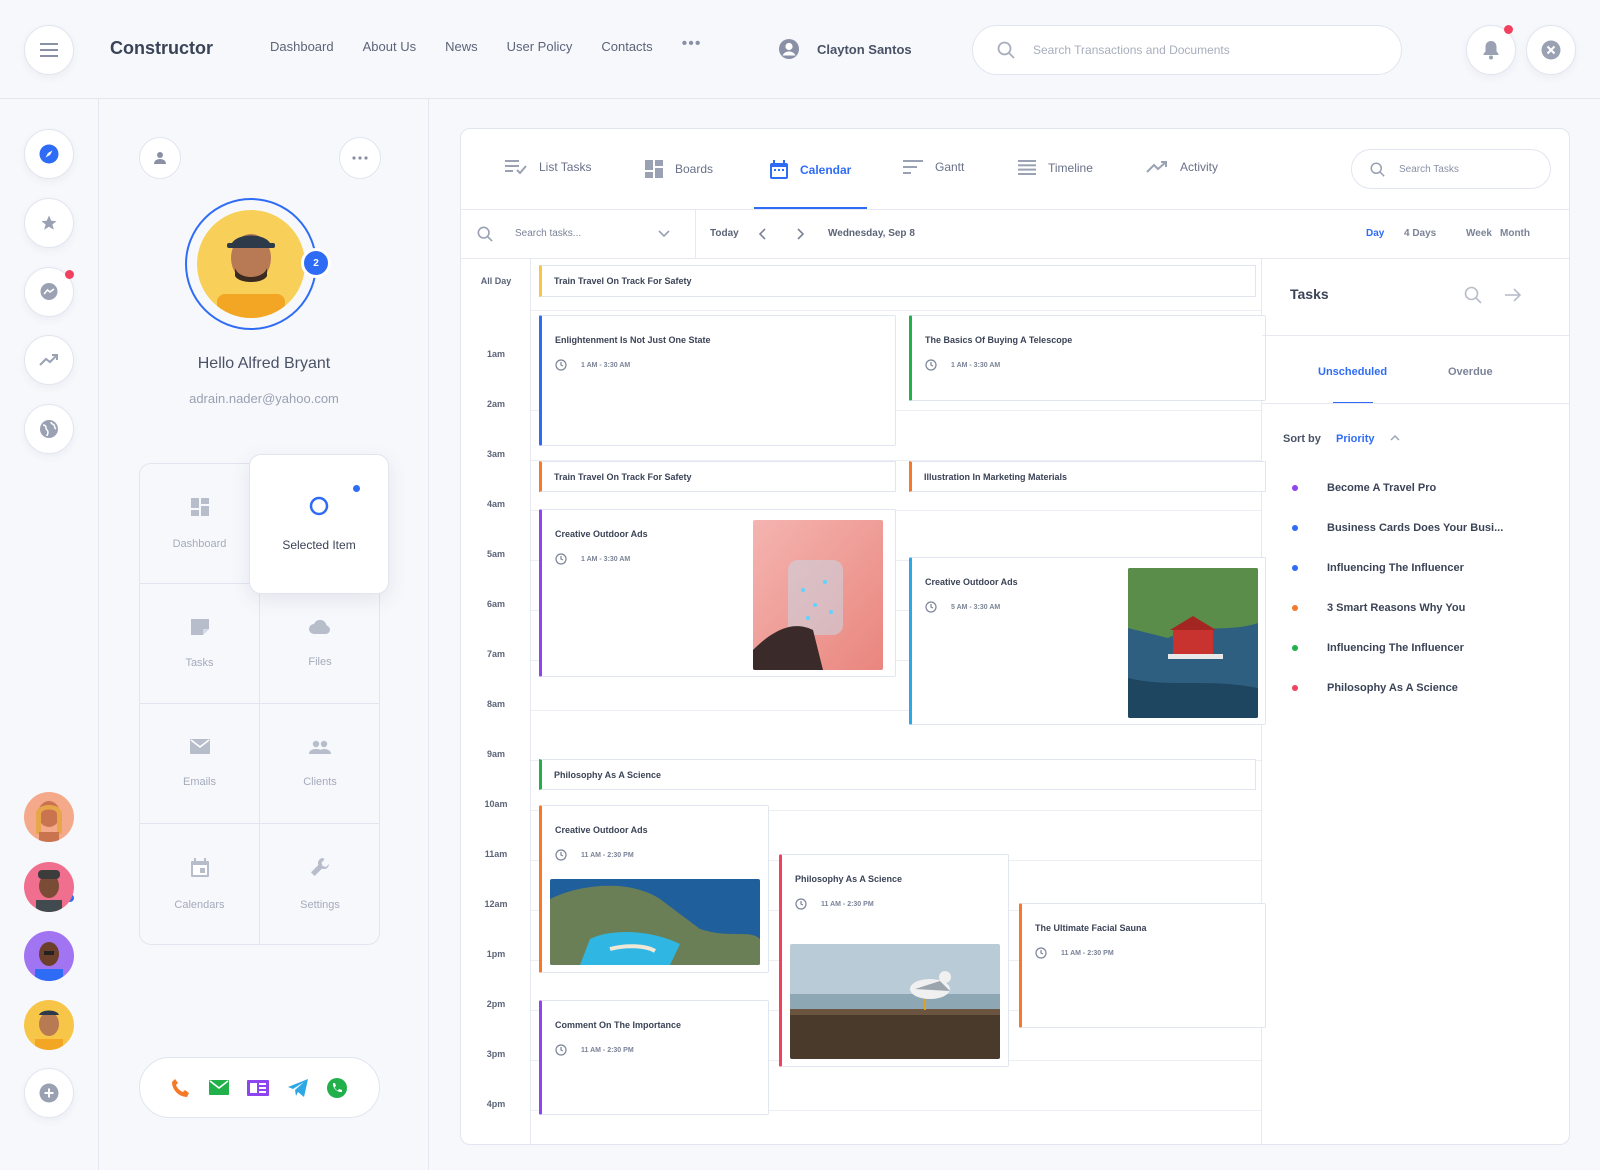  I want to click on nav-dashboard: Dashboard, so click(302, 46).